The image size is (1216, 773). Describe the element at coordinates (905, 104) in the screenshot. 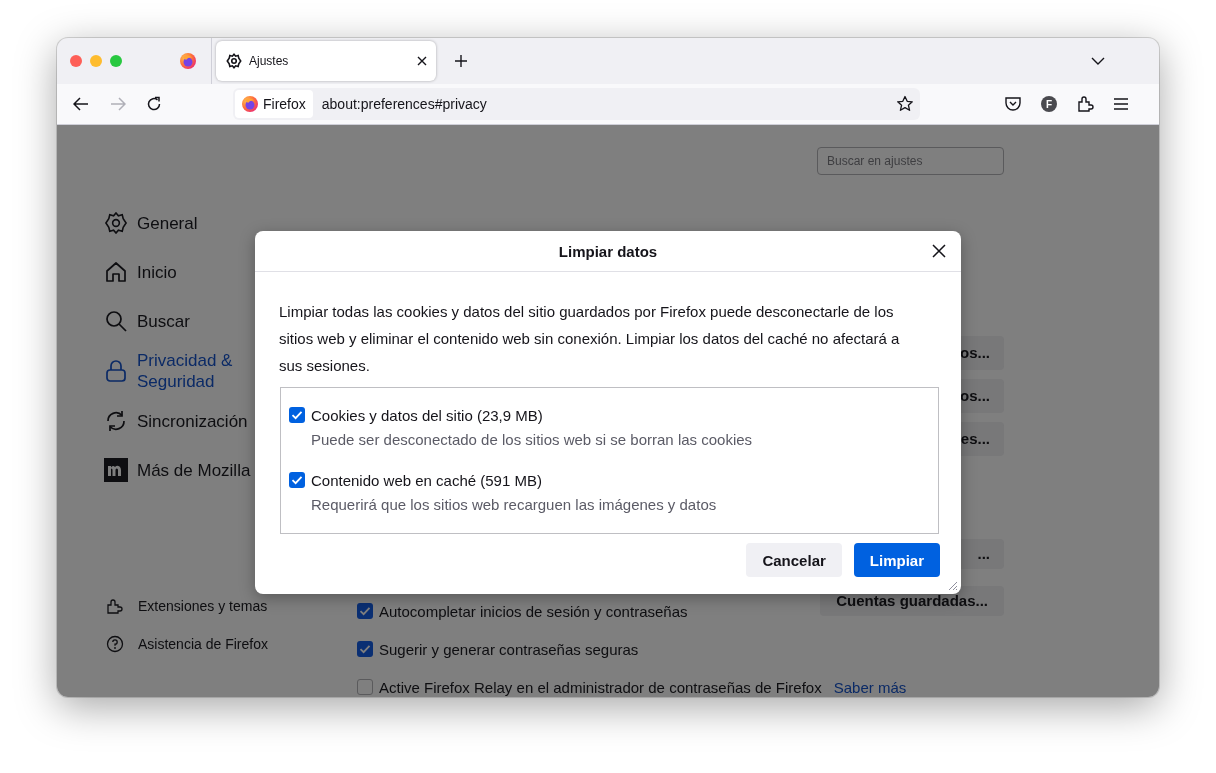

I see `star-icon` at that location.